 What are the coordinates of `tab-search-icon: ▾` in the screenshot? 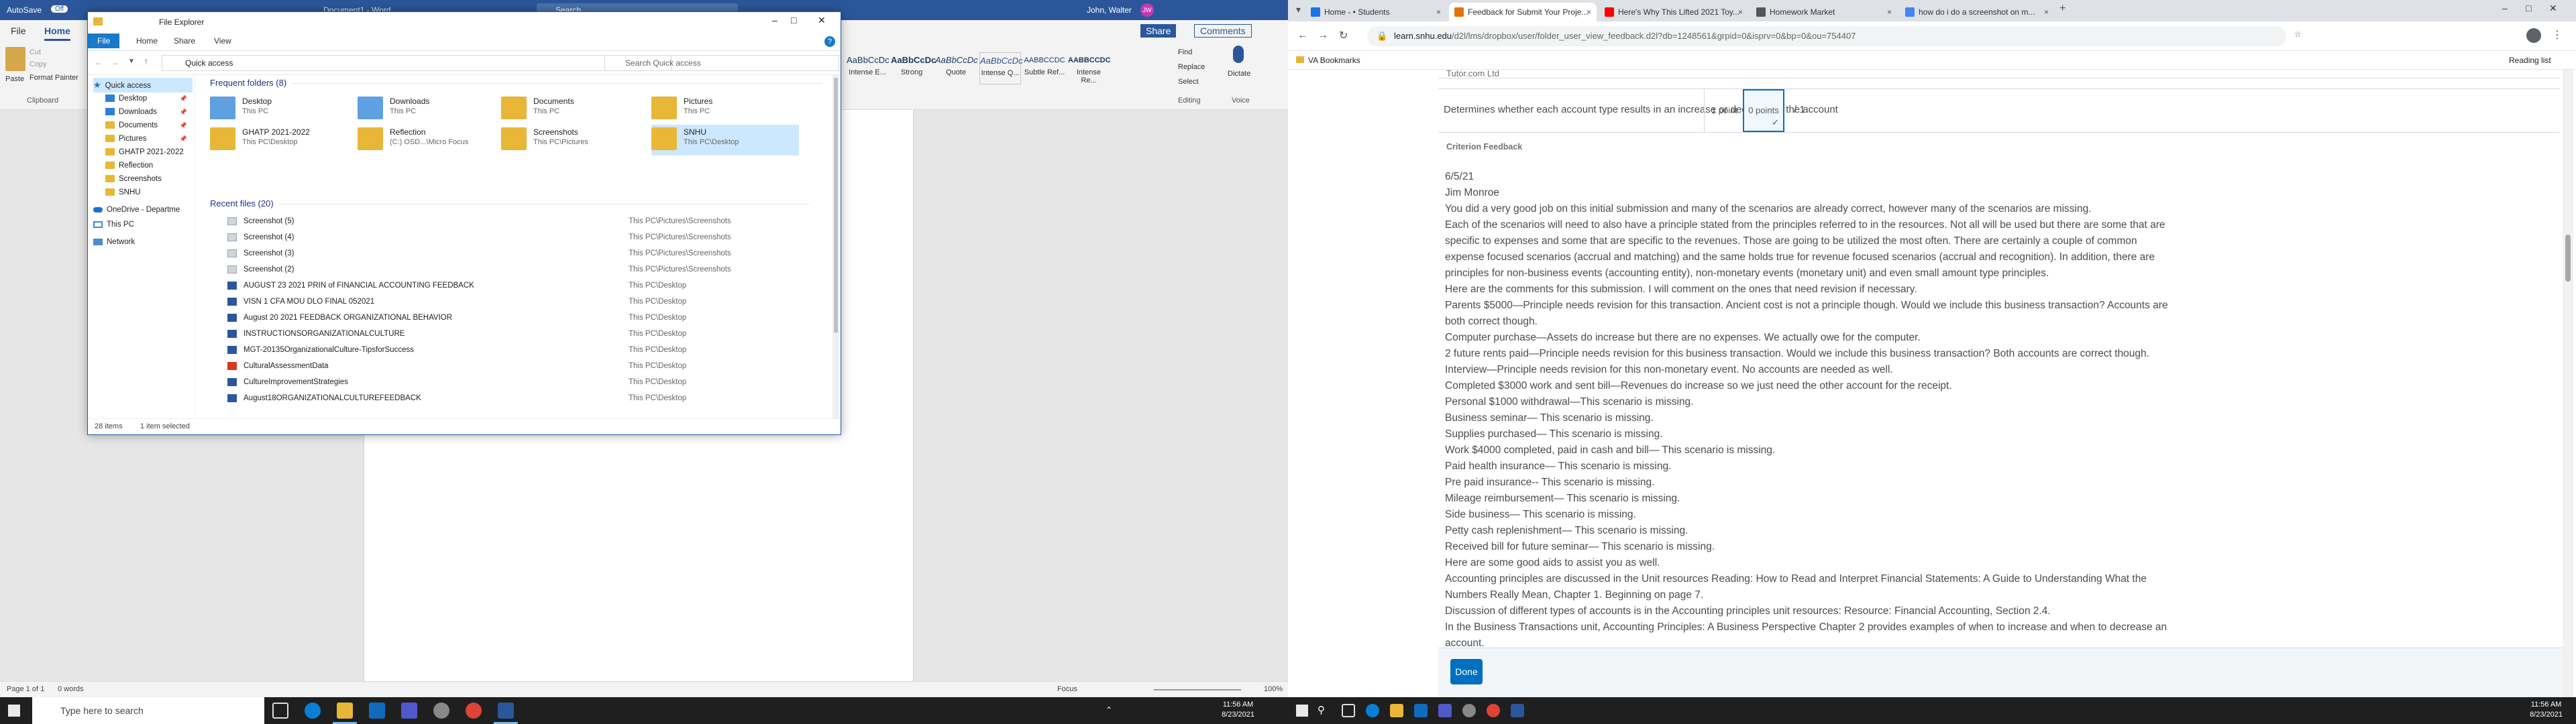 It's located at (1298, 9).